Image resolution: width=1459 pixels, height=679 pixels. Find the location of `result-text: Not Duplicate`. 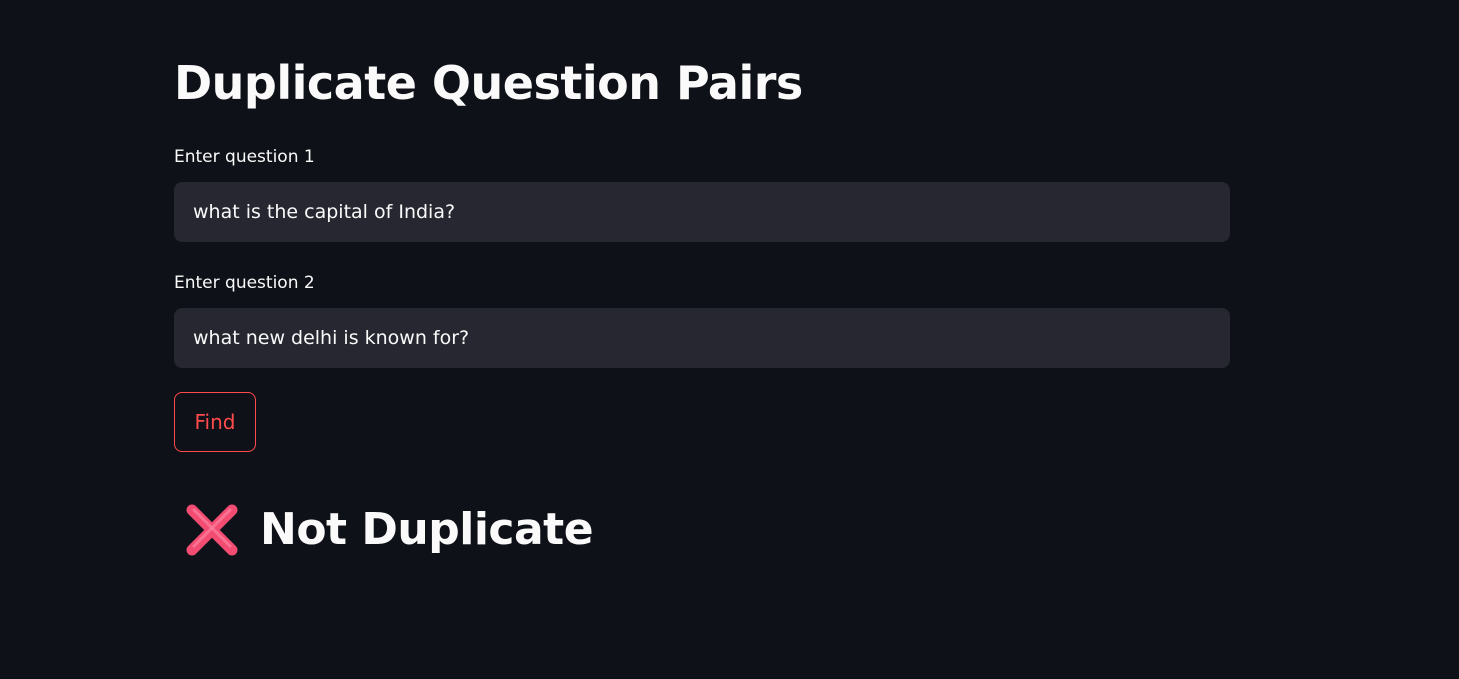

result-text: Not Duplicate is located at coordinates (427, 529).